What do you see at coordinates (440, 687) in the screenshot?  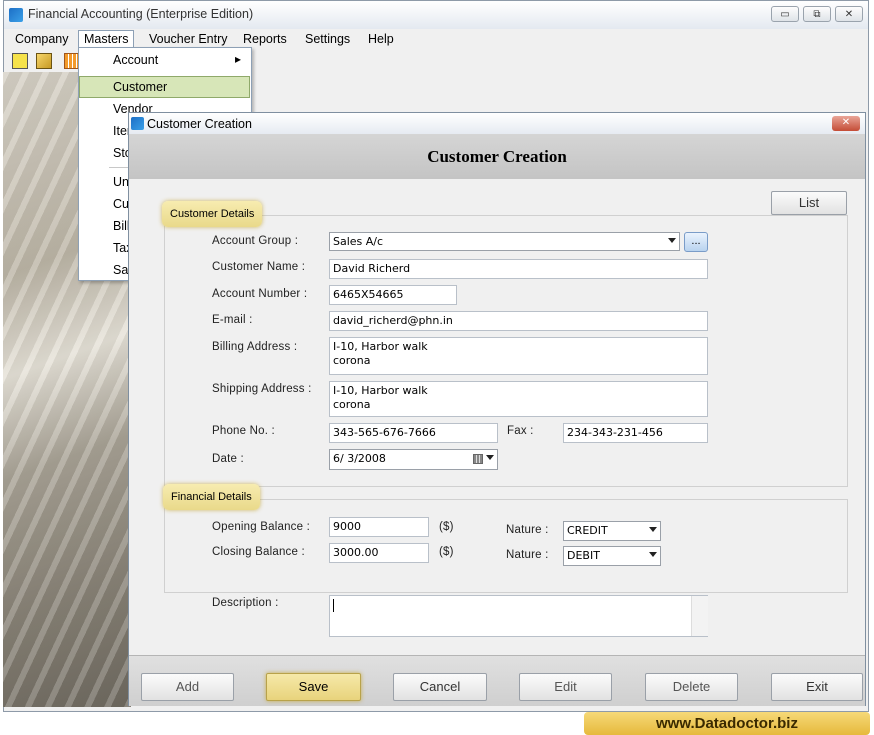 I see `cancel-button: Cancel` at bounding box center [440, 687].